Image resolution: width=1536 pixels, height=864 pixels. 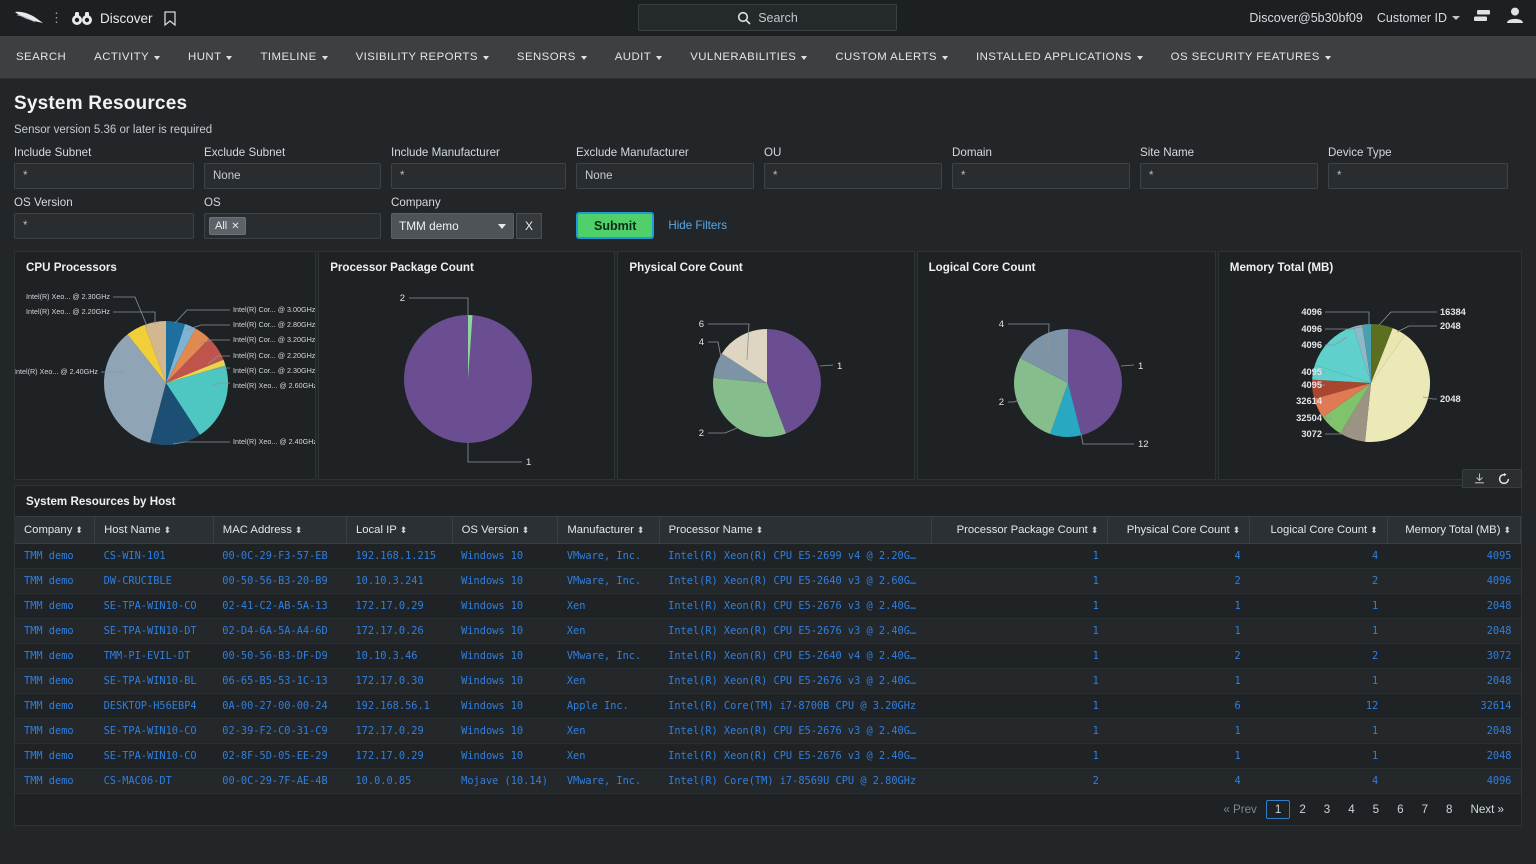 I want to click on os-chip-input: All ✕, so click(x=292, y=226).